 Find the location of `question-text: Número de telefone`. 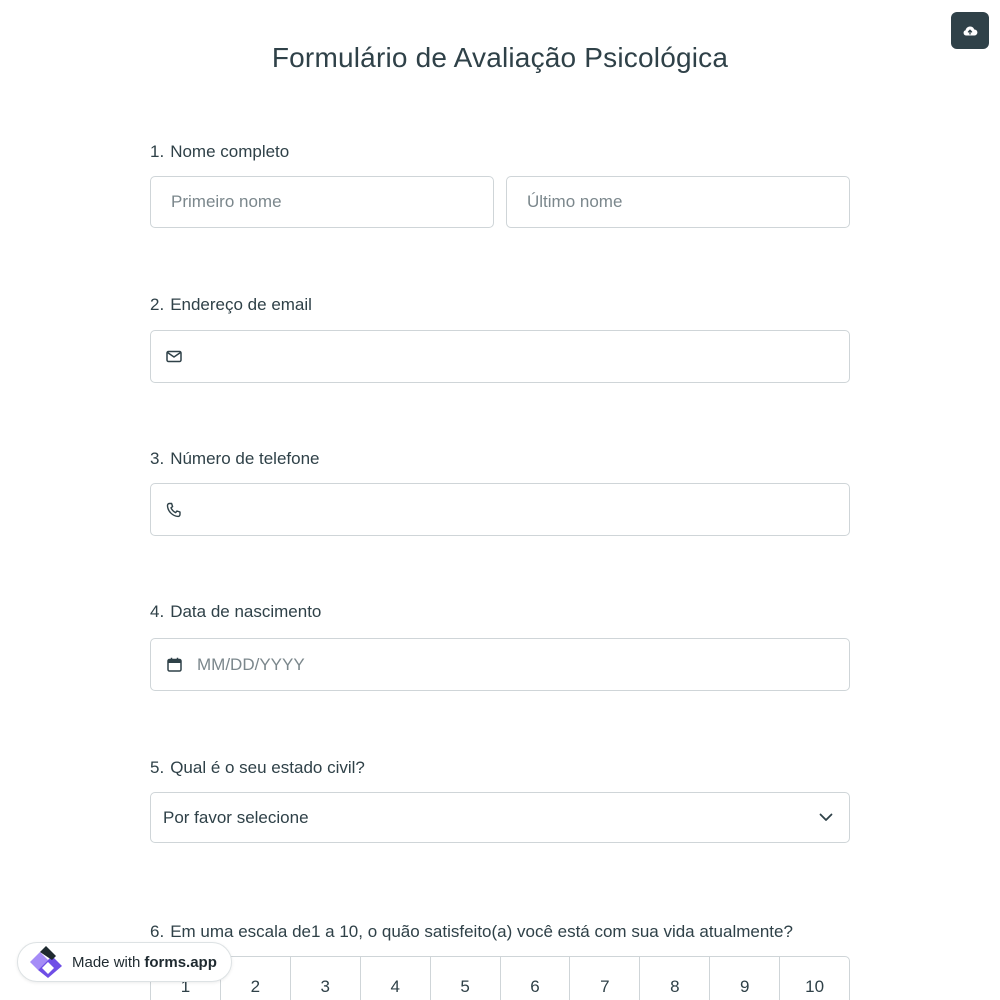

question-text: Número de telefone is located at coordinates (245, 458).